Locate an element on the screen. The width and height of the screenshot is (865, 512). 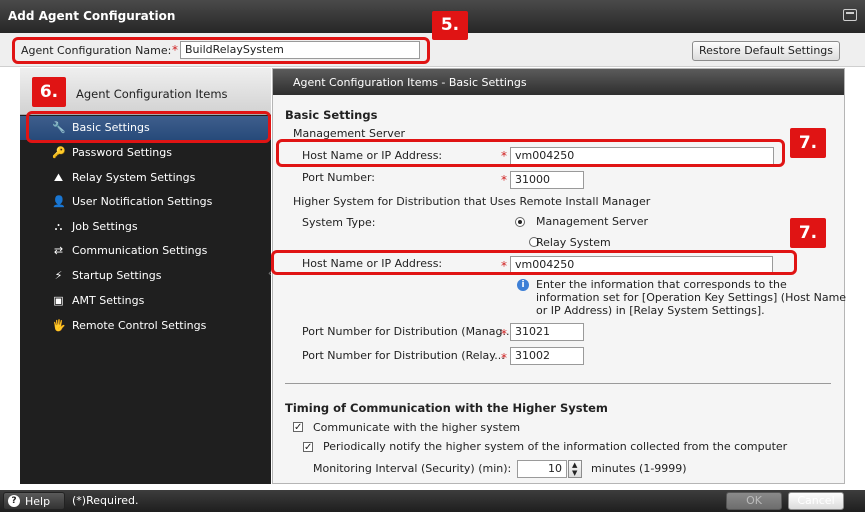
required-note: (*)Required. is located at coordinates (105, 500).